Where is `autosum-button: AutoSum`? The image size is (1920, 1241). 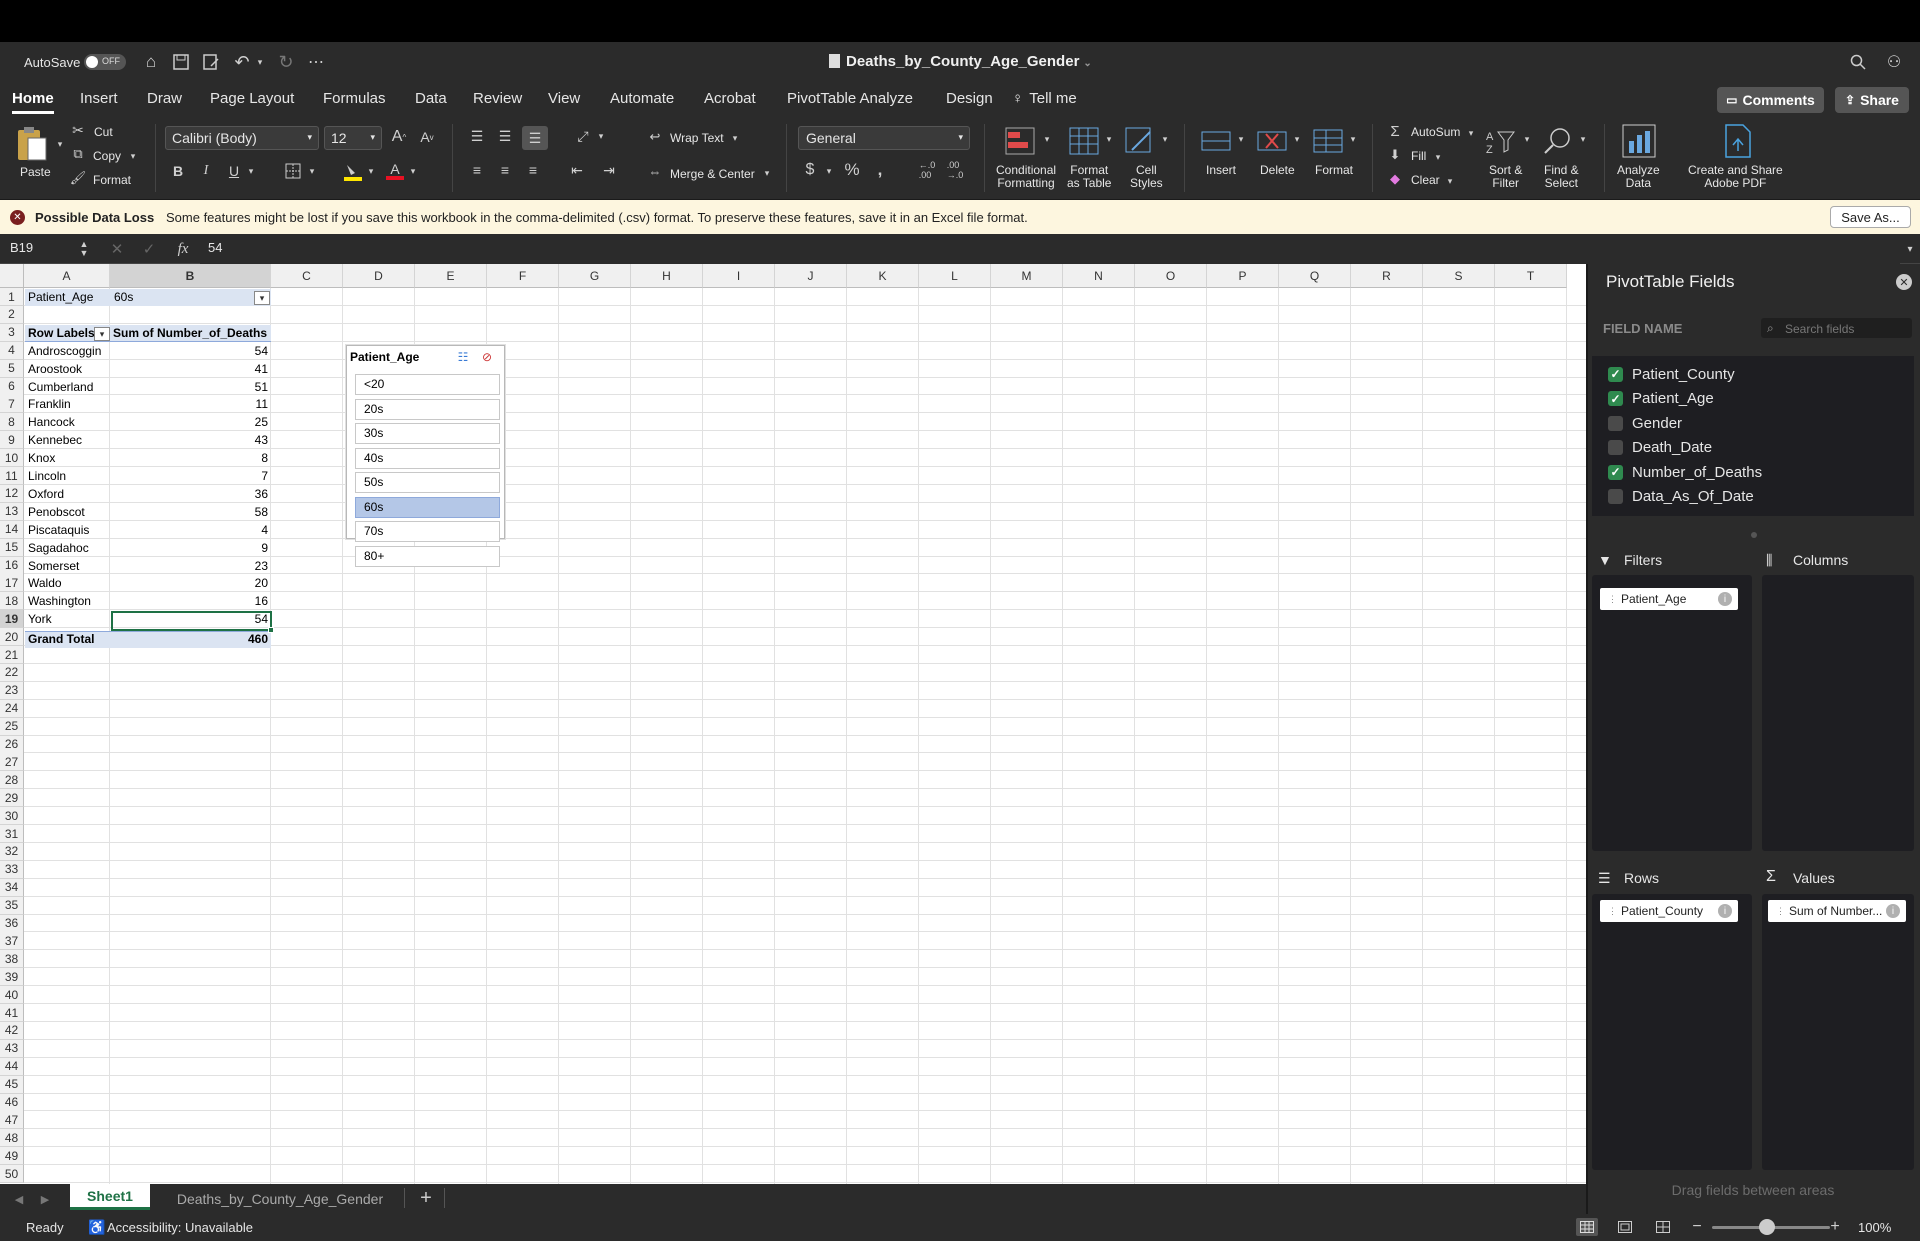 autosum-button: AutoSum is located at coordinates (1435, 132).